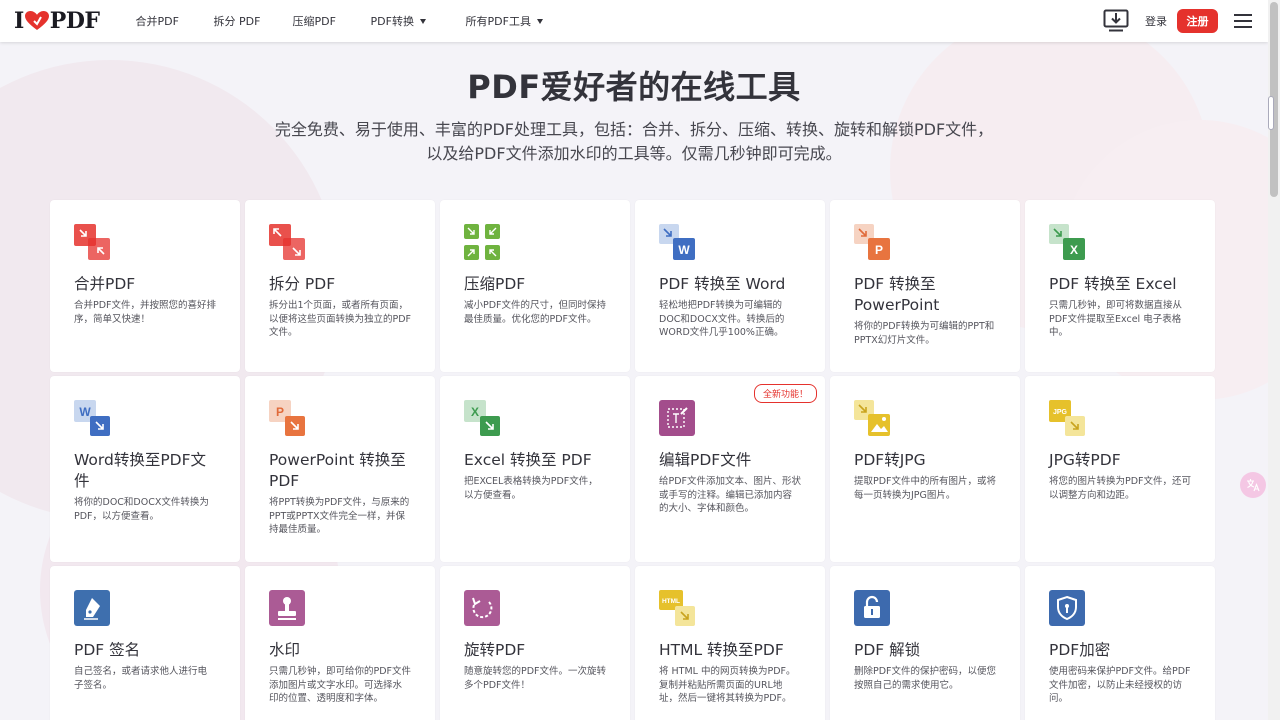 Image resolution: width=1280 pixels, height=720 pixels. What do you see at coordinates (925, 488) in the screenshot?
I see `tool-description: 提取PDF文件中的所有图片，或将每一页转换为JPG图片。` at bounding box center [925, 488].